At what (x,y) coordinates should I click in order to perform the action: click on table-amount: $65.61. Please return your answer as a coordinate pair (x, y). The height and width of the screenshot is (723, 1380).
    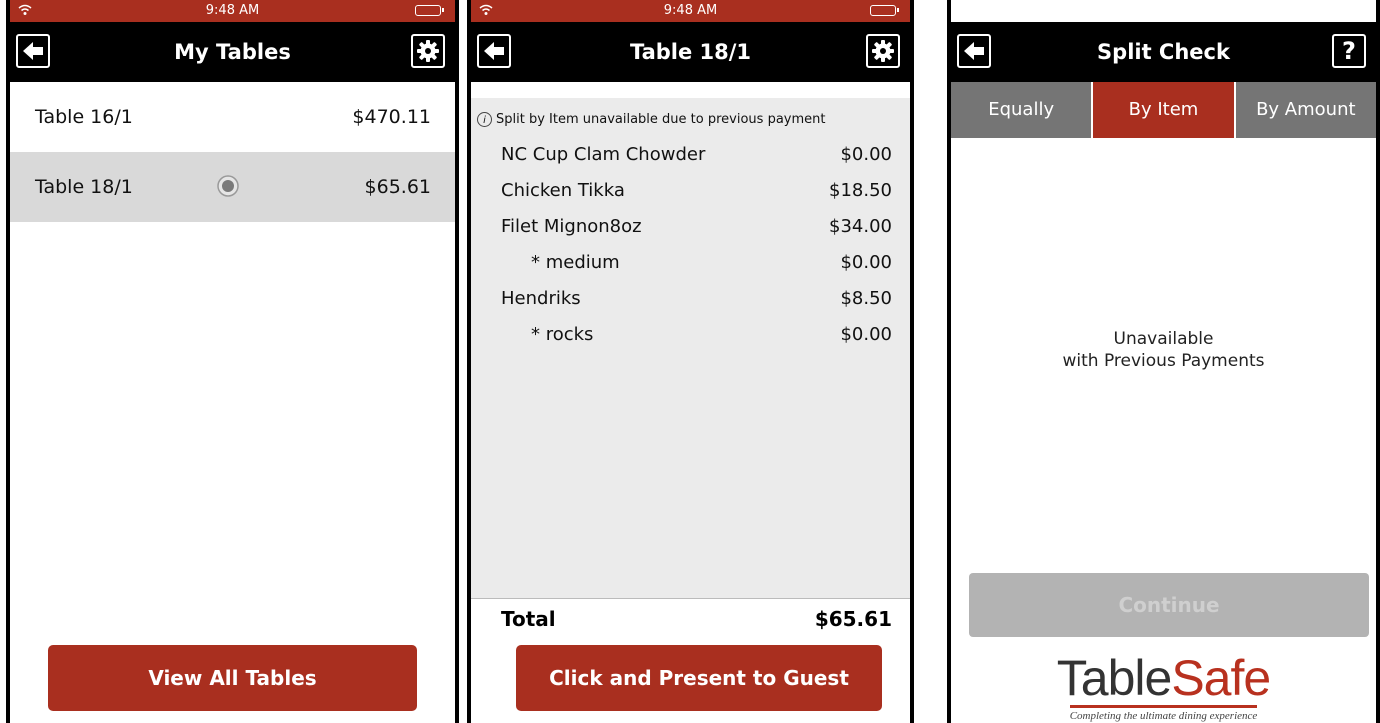
    Looking at the image, I should click on (397, 187).